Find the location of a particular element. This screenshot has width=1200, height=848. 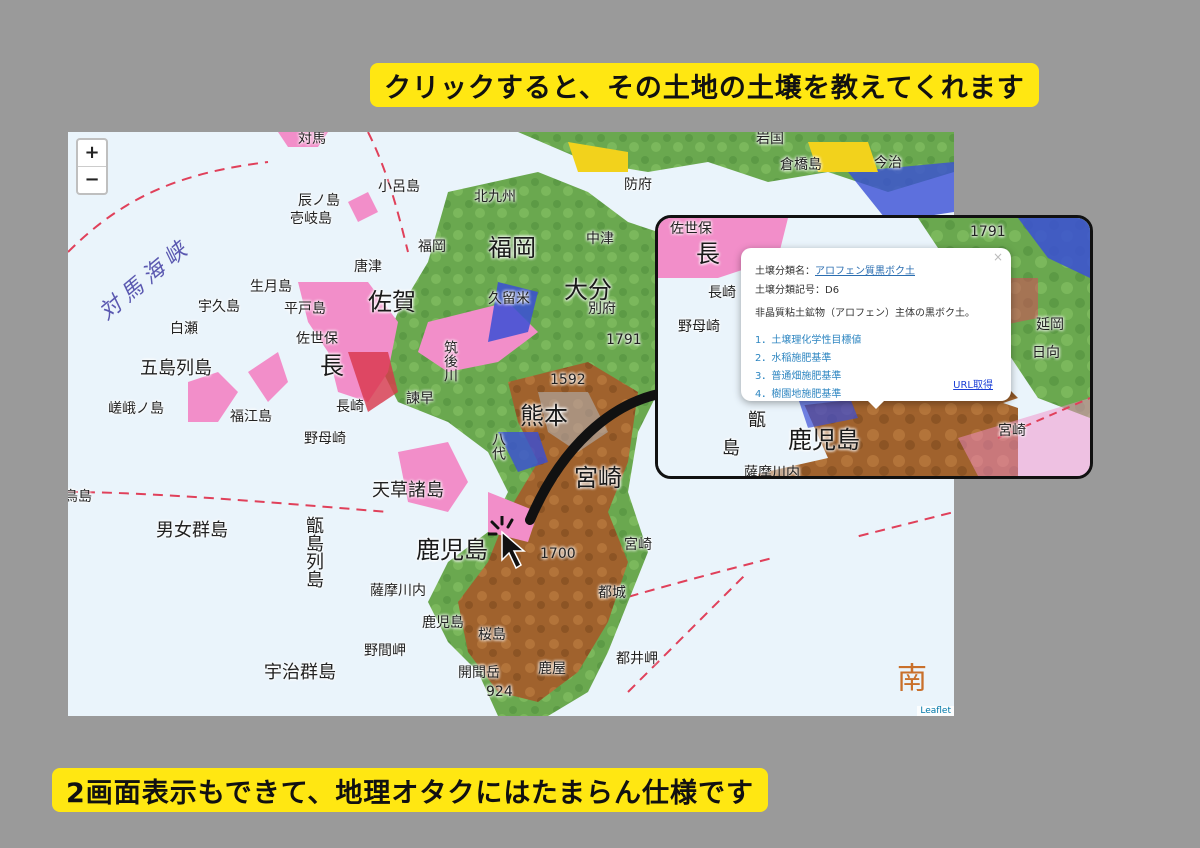

map-label-fukuoka-pref: 福岡 is located at coordinates (512, 248).